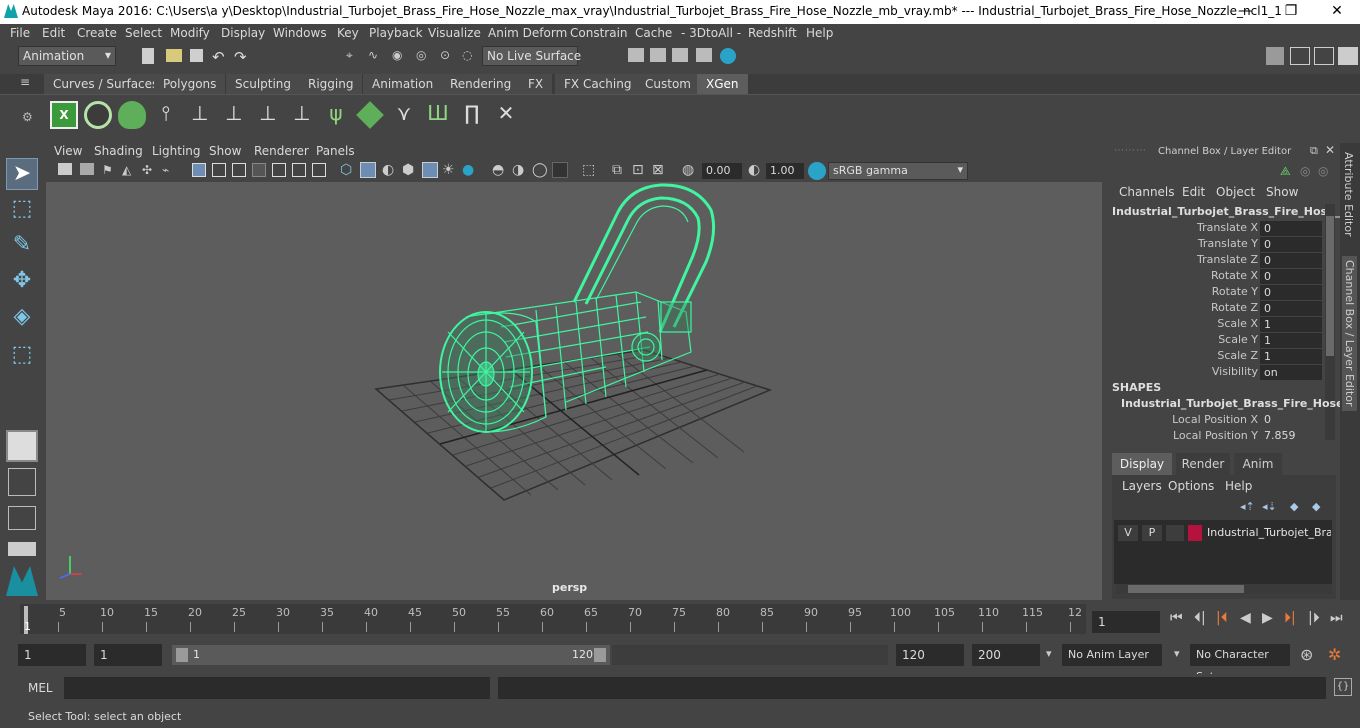 This screenshot has width=1360, height=728. I want to click on textured-icon: ⬢, so click(411, 171).